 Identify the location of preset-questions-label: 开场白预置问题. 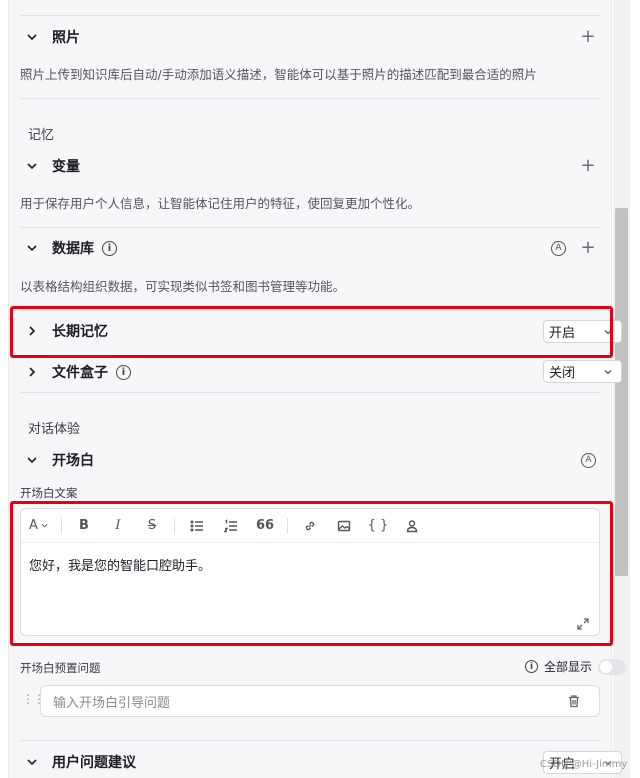
(60, 668).